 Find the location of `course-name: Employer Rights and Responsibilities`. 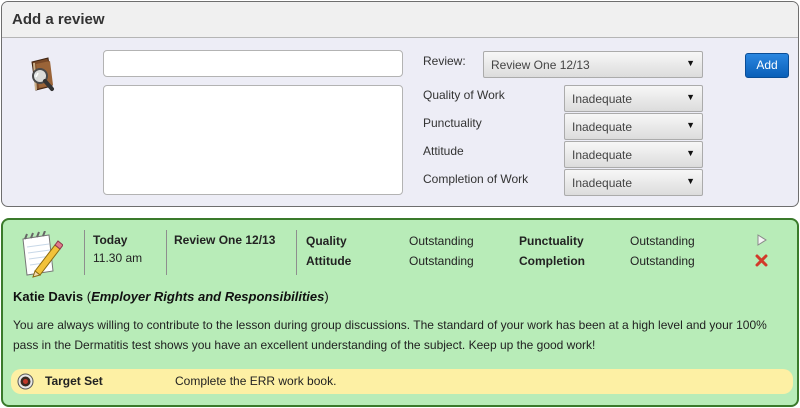

course-name: Employer Rights and Responsibilities is located at coordinates (208, 296).